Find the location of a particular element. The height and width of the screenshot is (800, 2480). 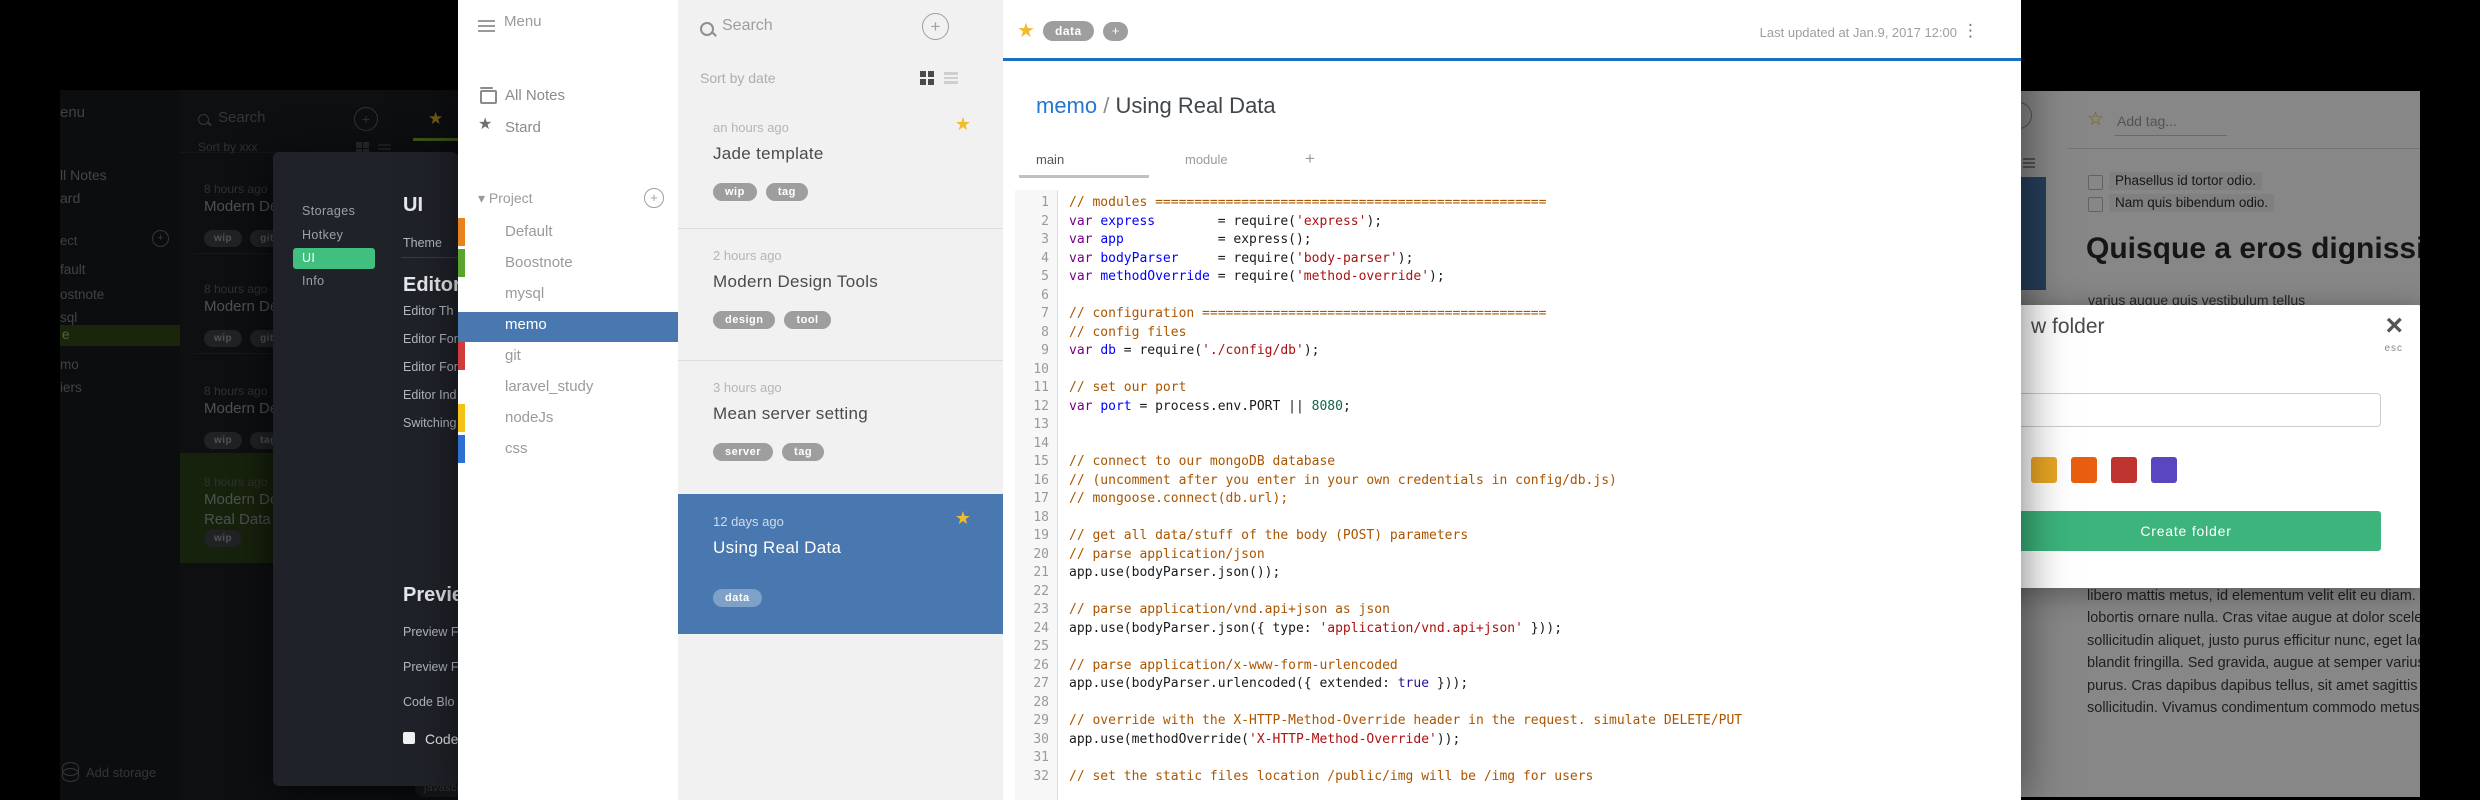

code-line: 10 is located at coordinates (1518, 370).